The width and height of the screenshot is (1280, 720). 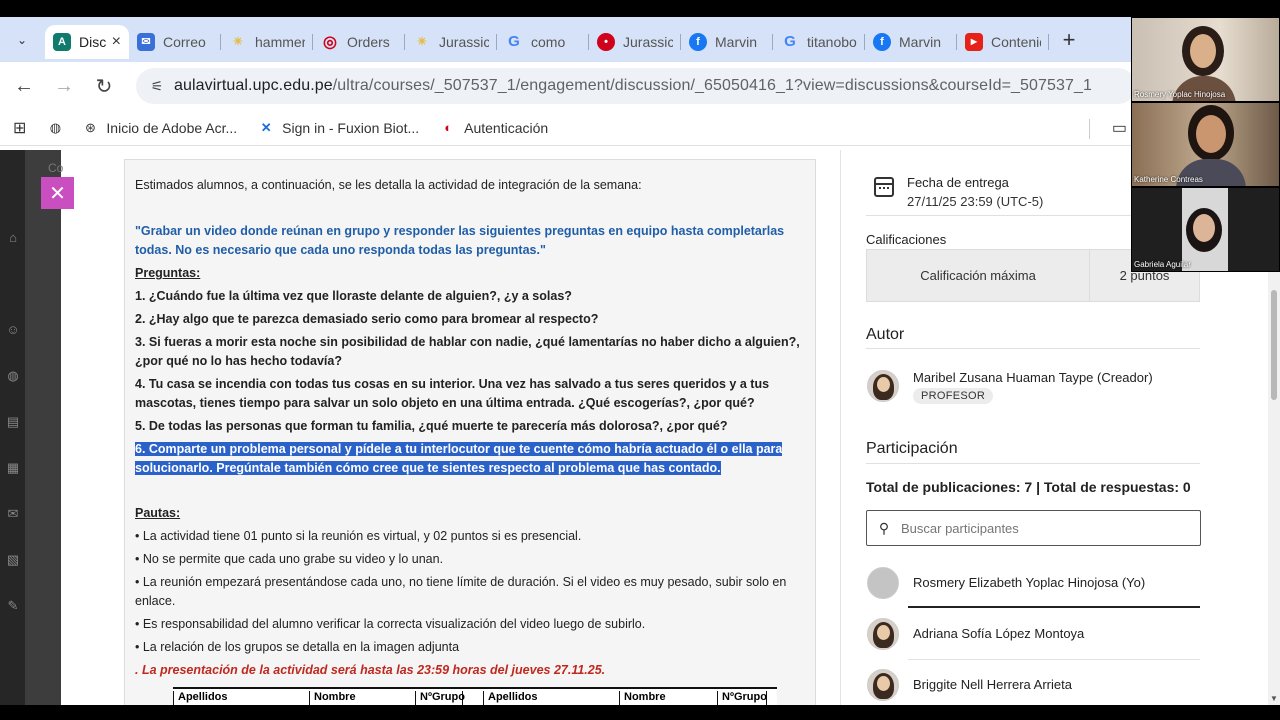 I want to click on tab-active: A Discusión ×, so click(x=87, y=41).